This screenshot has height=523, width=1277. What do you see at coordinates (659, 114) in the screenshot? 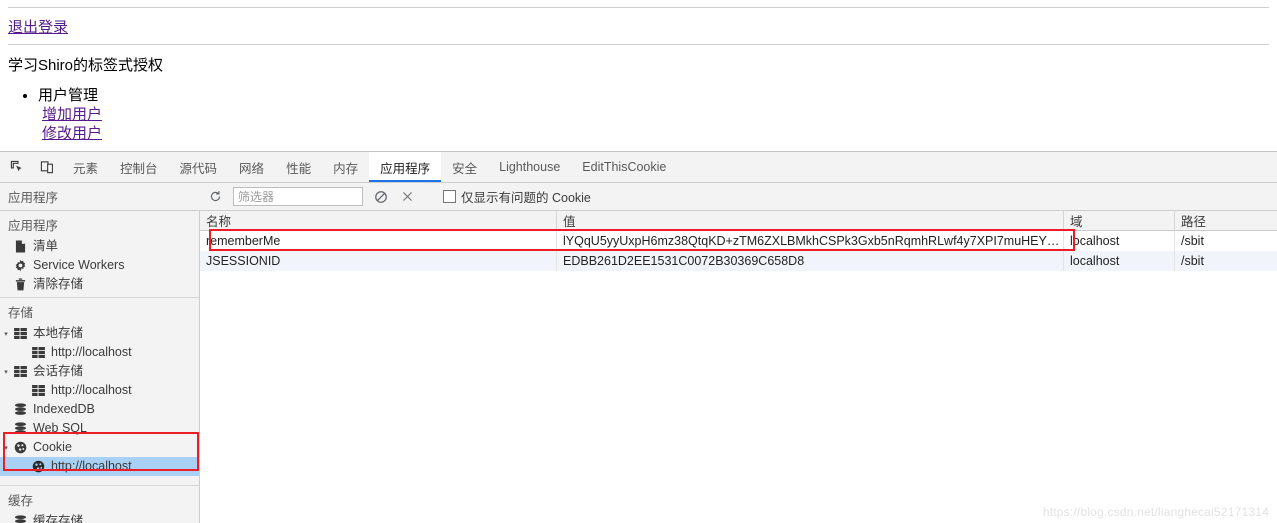
I see `add-user-link: 增加用户` at bounding box center [659, 114].